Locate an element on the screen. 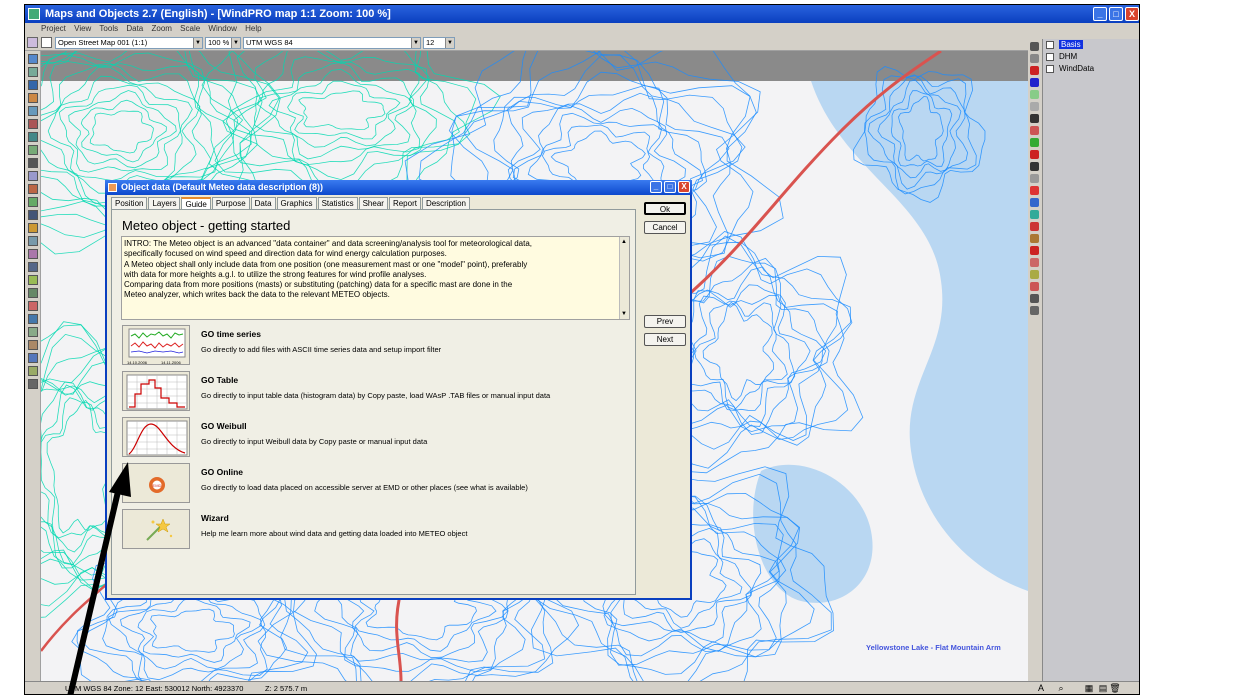  prev-button: Prev is located at coordinates (665, 321).